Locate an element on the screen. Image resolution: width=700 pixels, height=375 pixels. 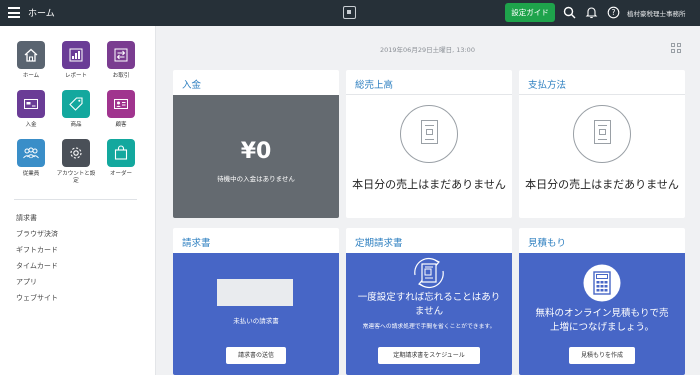
sidebar-tile-label: 顧客 is located at coordinates (121, 125).